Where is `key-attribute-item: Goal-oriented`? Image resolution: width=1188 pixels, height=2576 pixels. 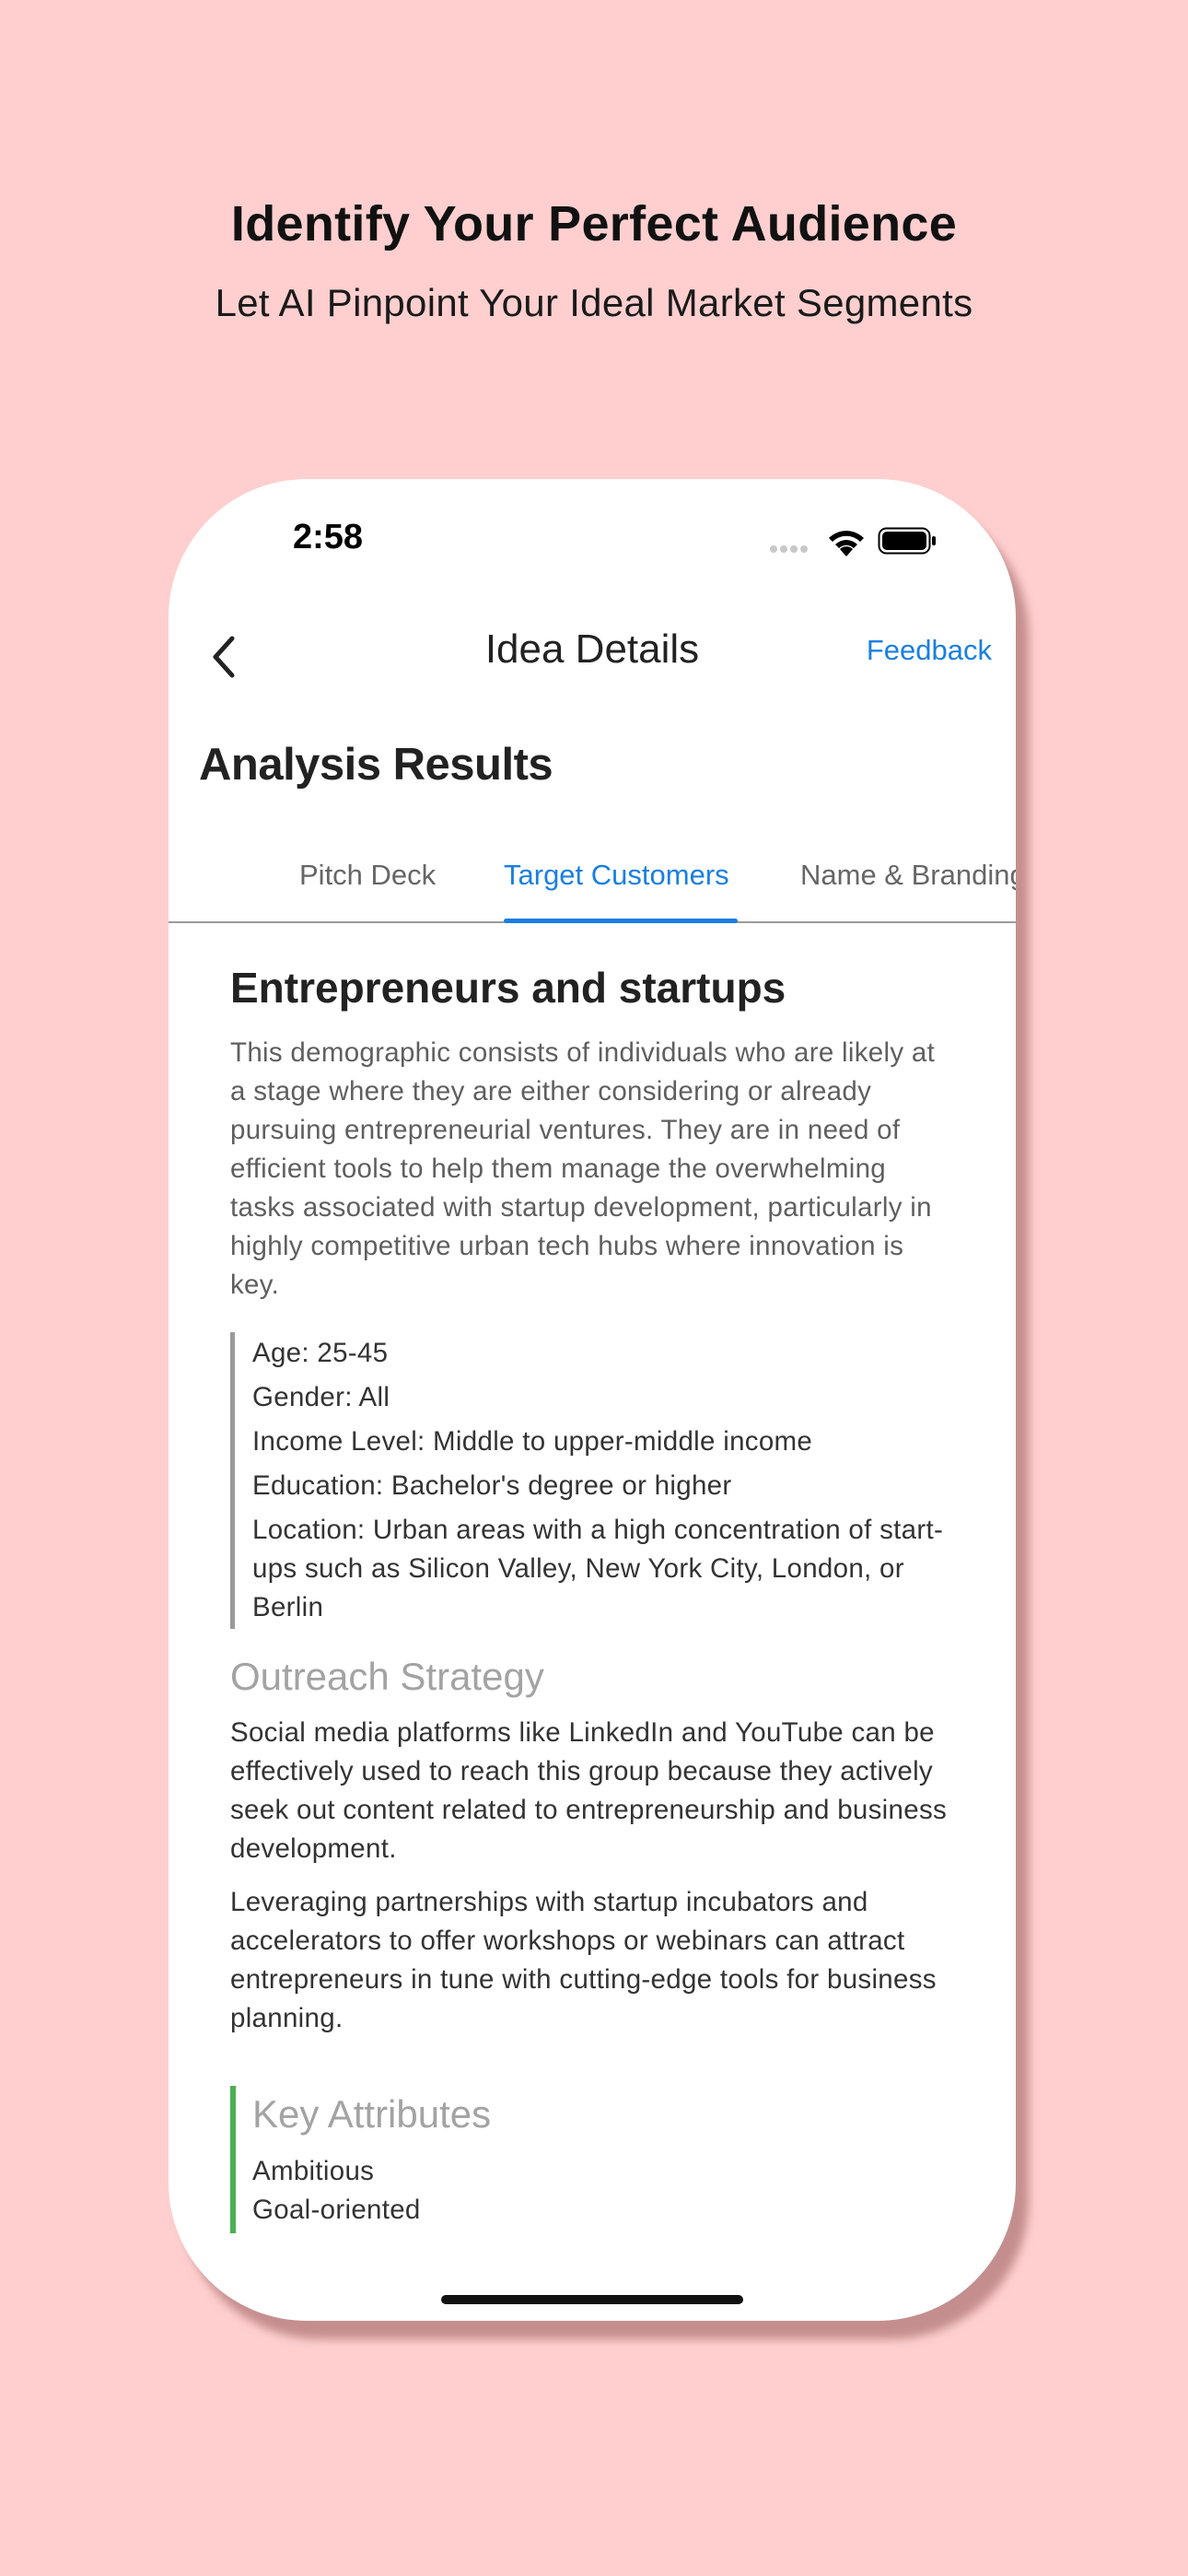 key-attribute-item: Goal-oriented is located at coordinates (336, 2210).